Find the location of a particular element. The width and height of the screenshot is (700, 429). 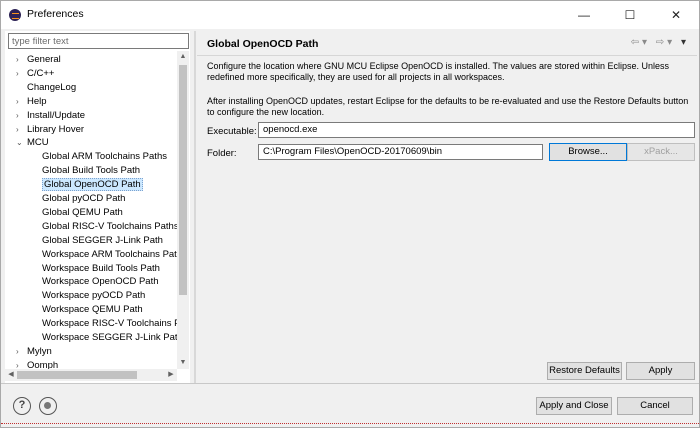

record-macro-icon is located at coordinates (48, 406).